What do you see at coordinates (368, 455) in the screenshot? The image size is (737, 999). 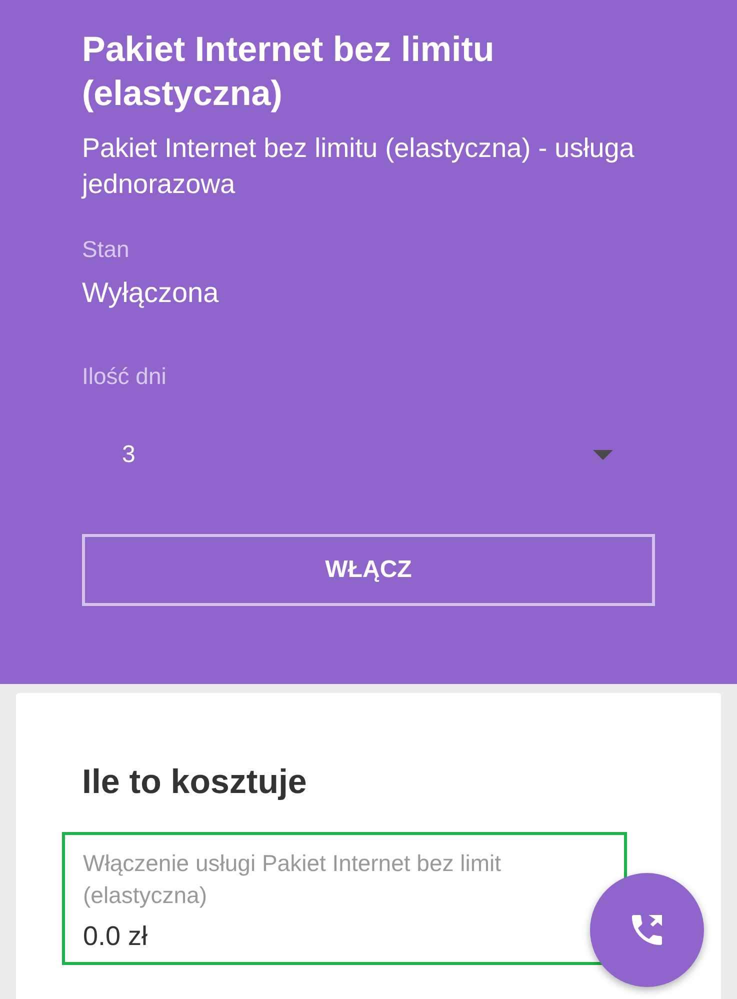 I see `days-dropdown: 3` at bounding box center [368, 455].